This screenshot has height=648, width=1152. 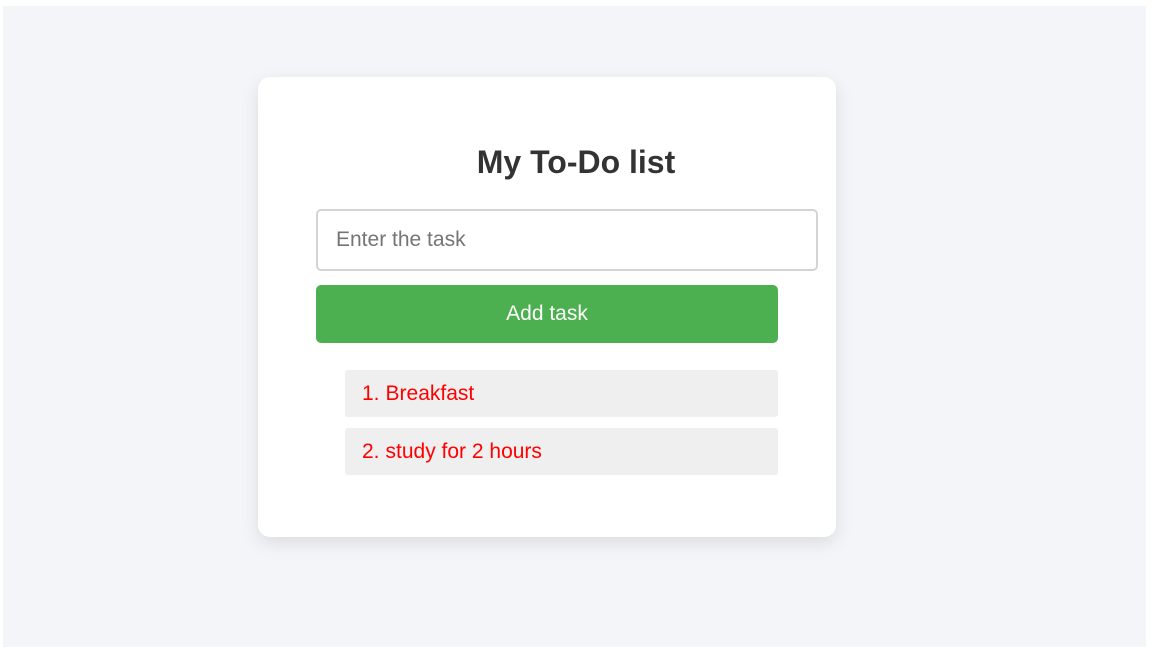 I want to click on task-number: 1., so click(x=371, y=393).